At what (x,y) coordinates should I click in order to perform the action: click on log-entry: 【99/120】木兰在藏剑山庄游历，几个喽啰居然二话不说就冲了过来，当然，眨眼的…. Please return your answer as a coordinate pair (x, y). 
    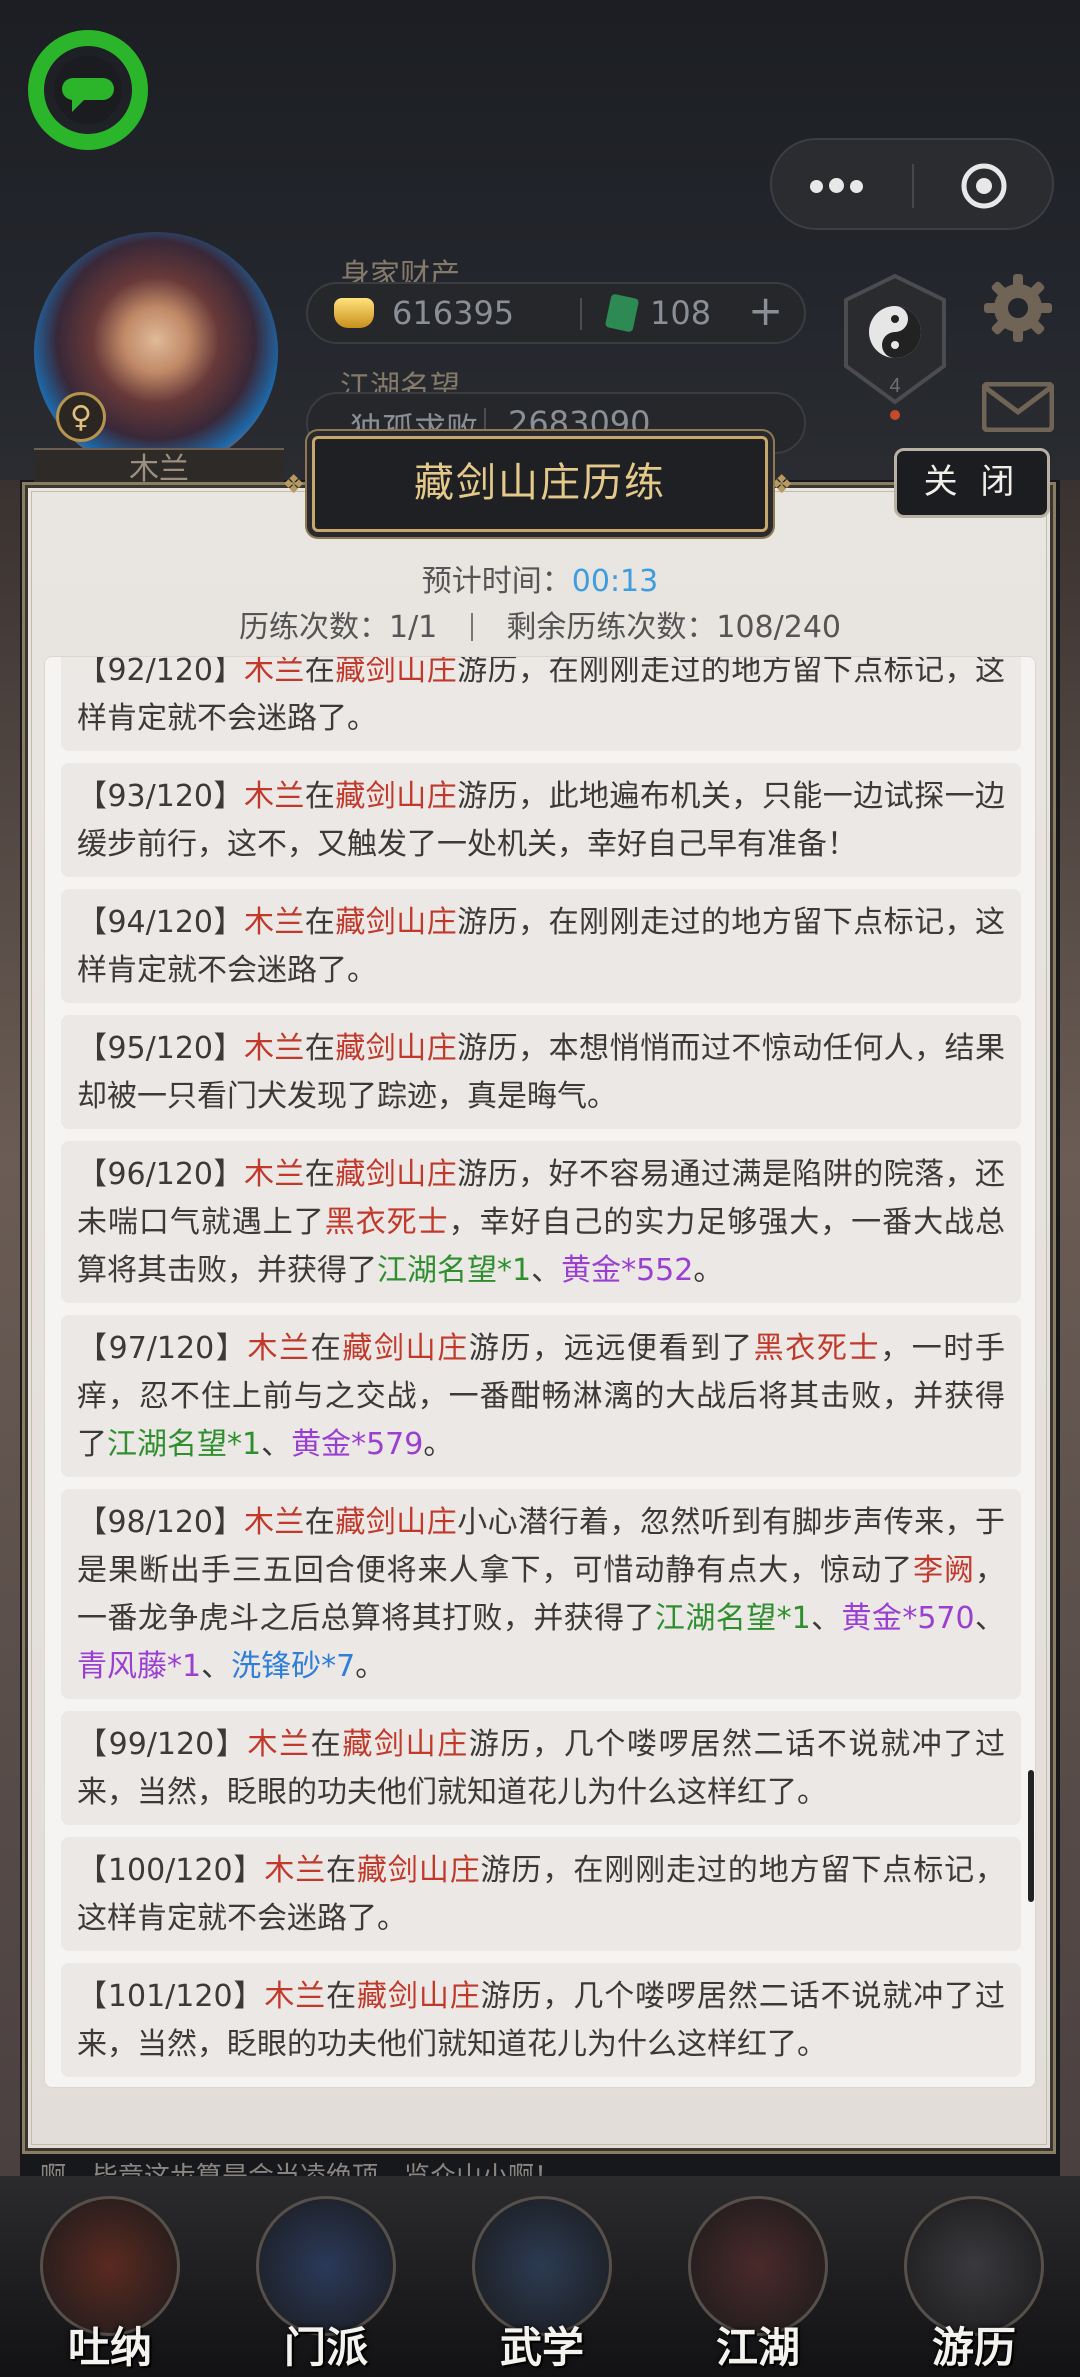
    Looking at the image, I should click on (541, 1768).